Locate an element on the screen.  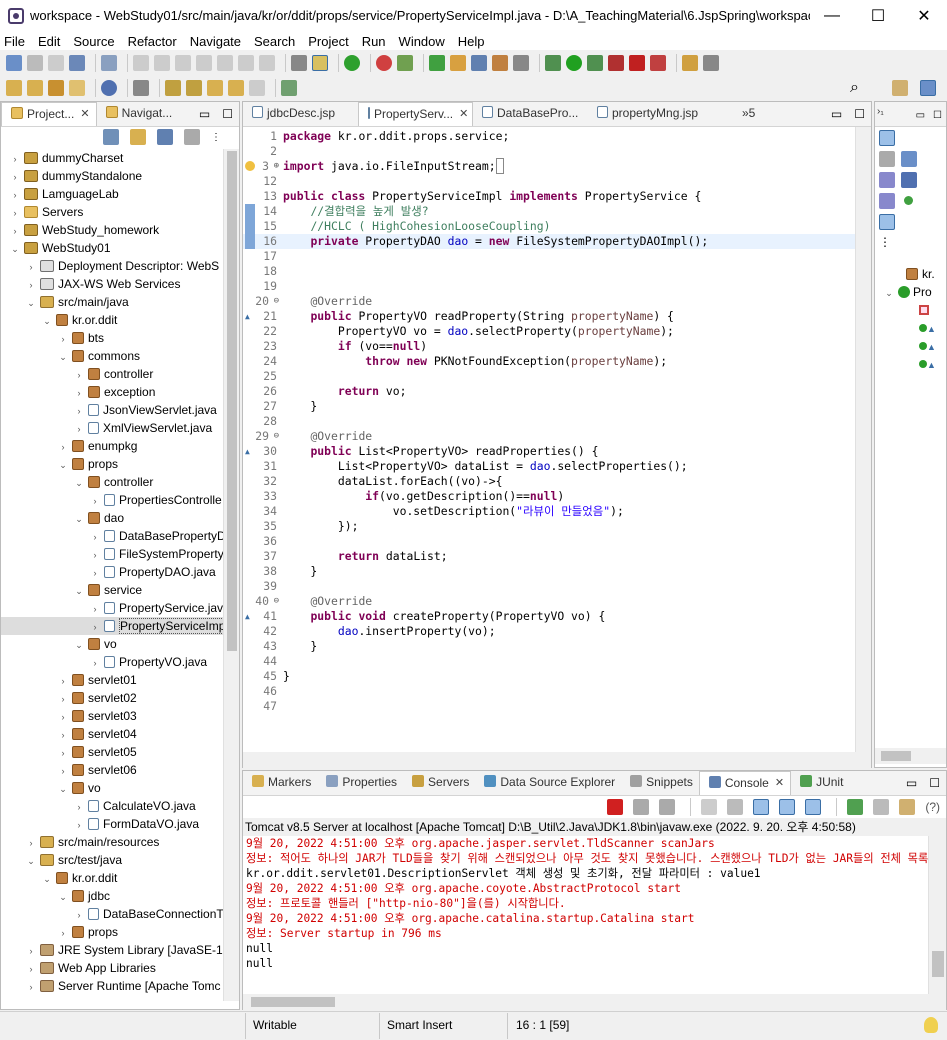
line-gutter: 18 is located at coordinates (262, 271).